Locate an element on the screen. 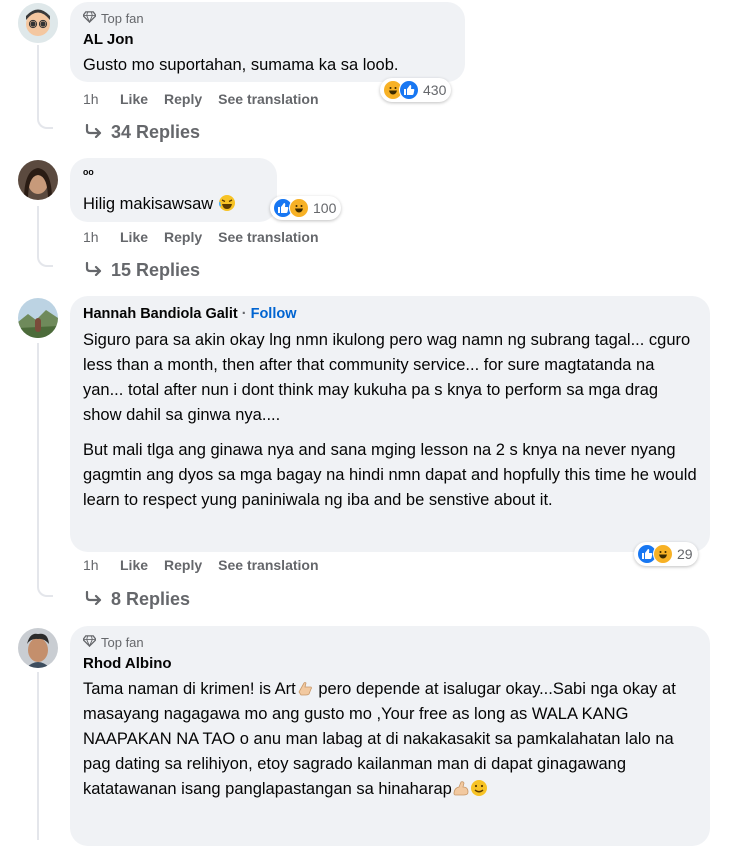 The height and width of the screenshot is (846, 750). reaction-summary: 29 is located at coordinates (666, 554).